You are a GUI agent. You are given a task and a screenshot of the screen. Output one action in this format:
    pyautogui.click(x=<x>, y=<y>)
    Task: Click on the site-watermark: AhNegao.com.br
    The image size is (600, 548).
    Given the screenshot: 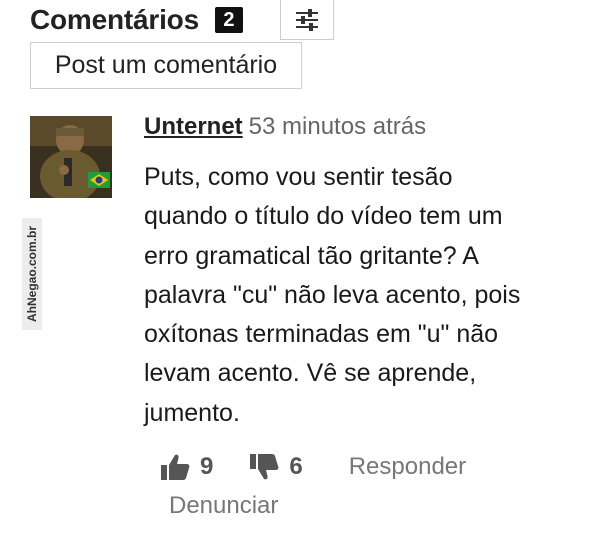 What is the action you would take?
    pyautogui.click(x=32, y=274)
    